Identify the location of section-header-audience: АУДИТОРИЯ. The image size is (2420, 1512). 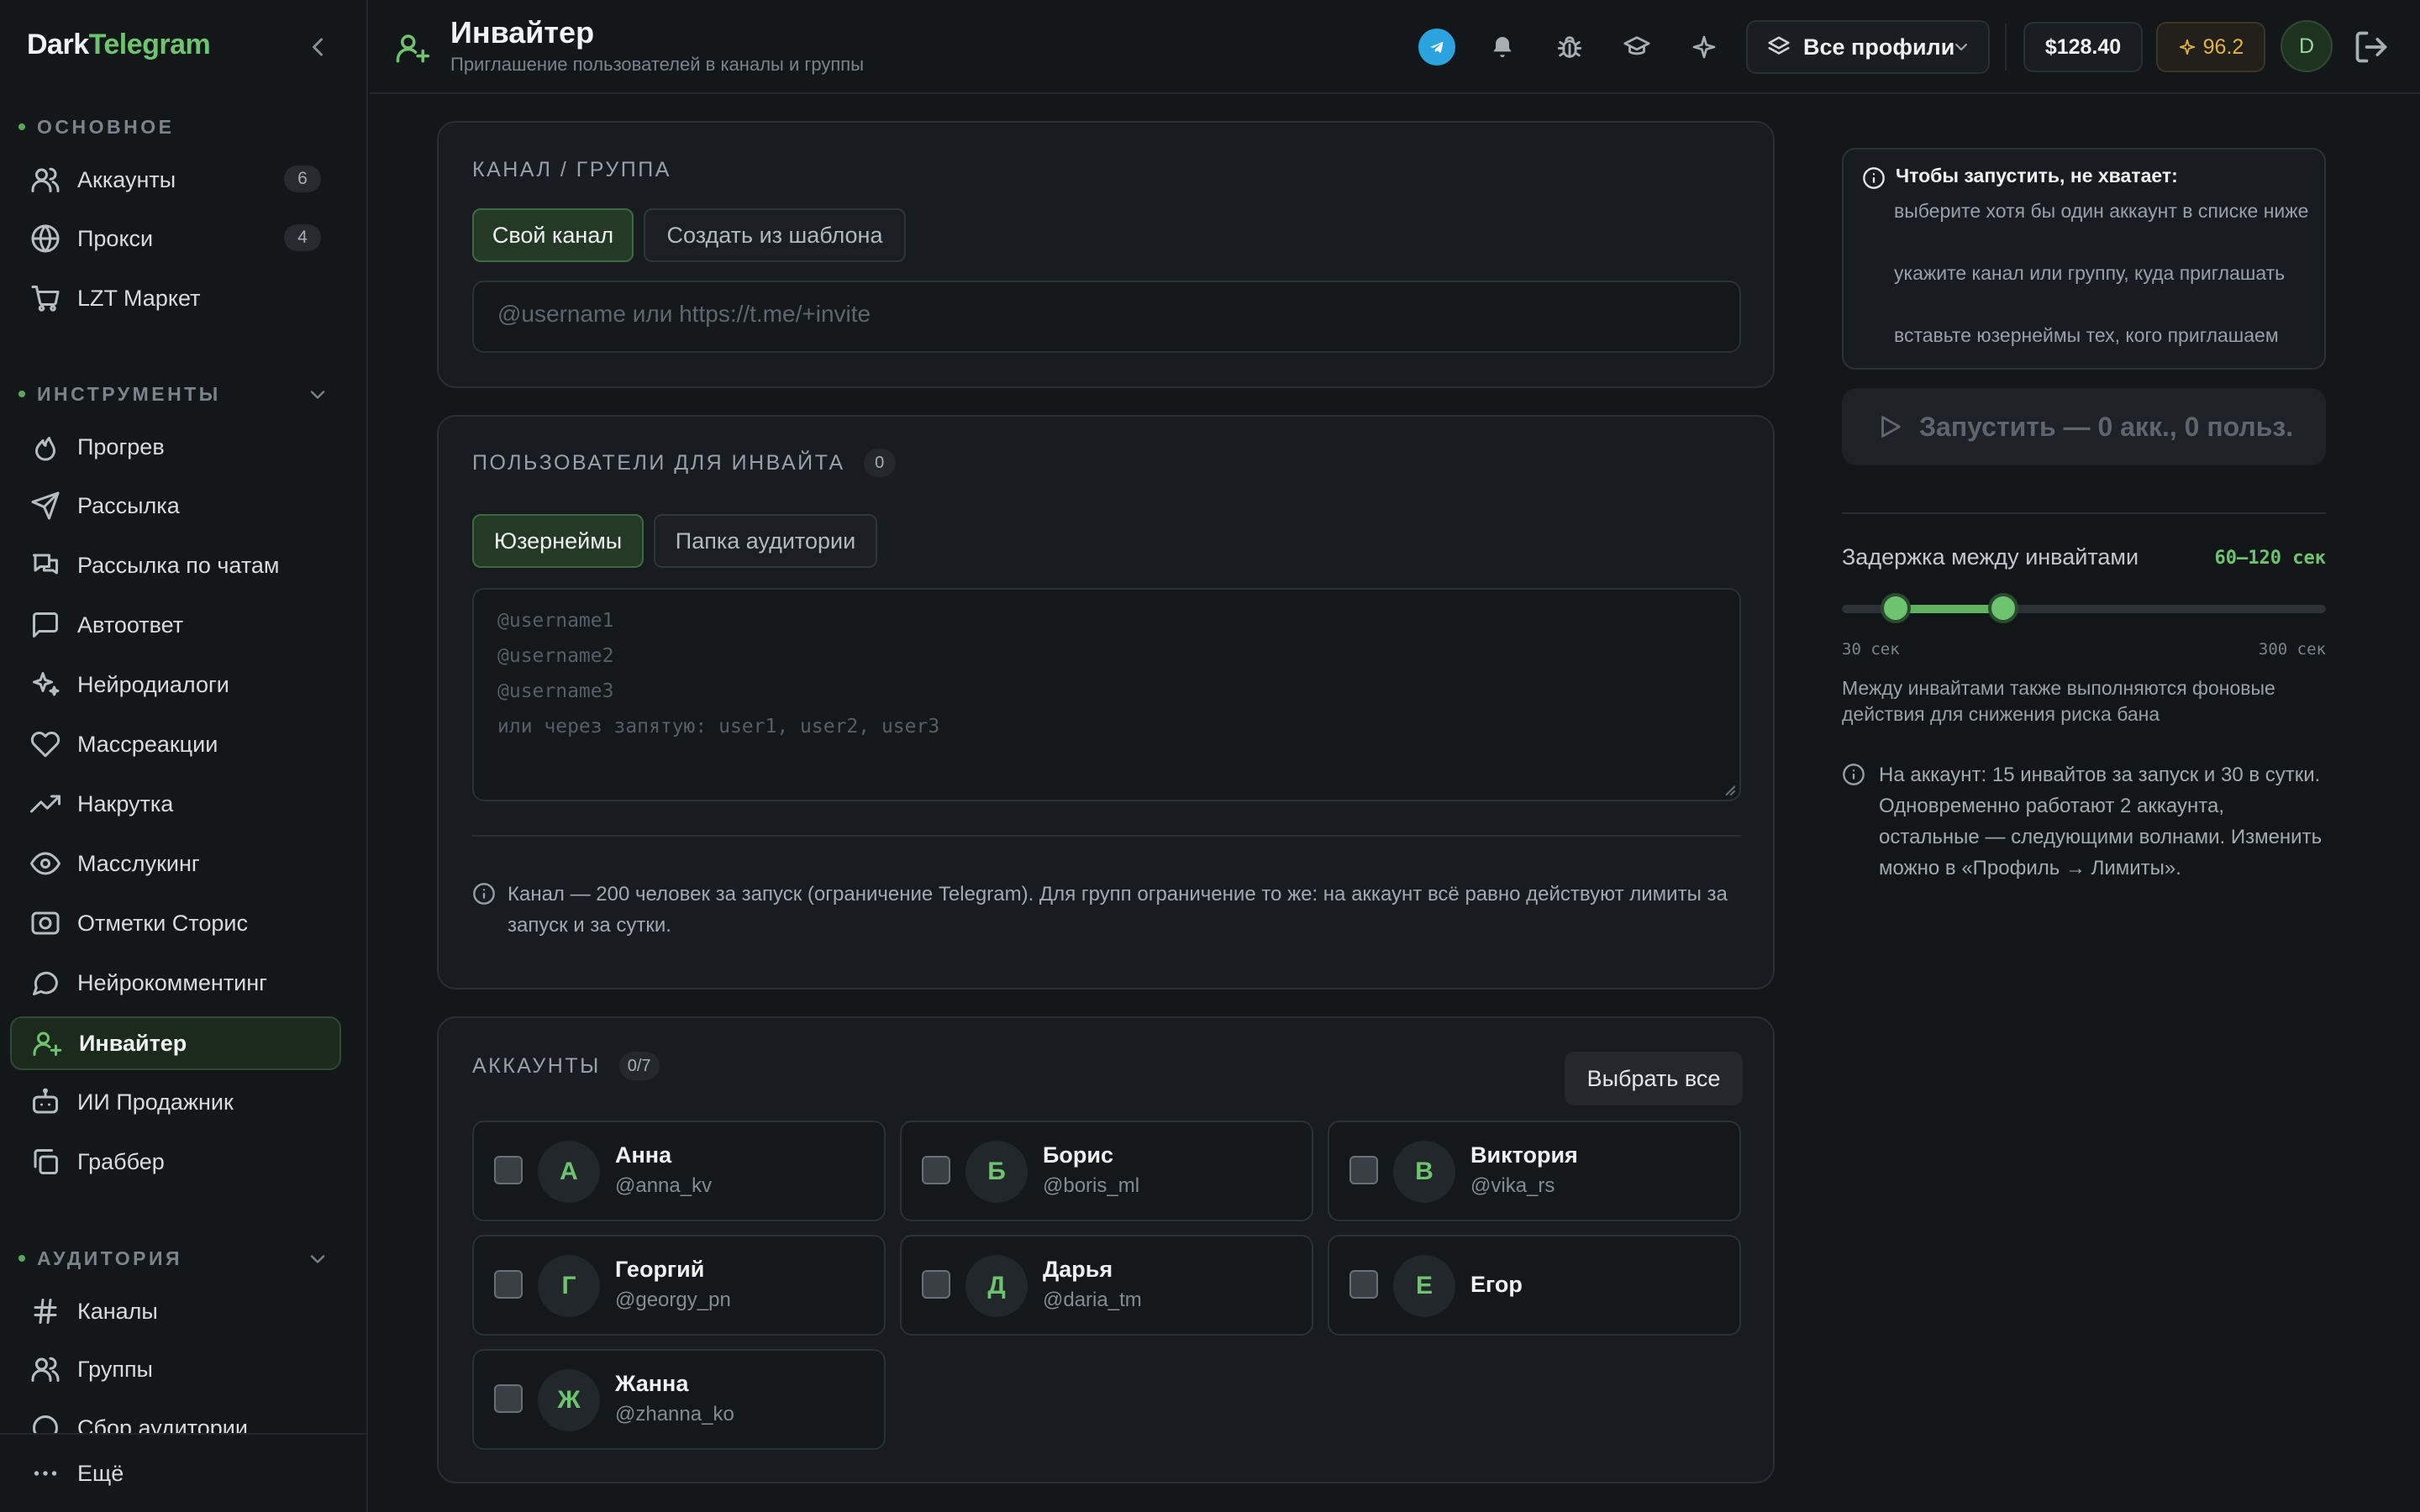
(100, 1258).